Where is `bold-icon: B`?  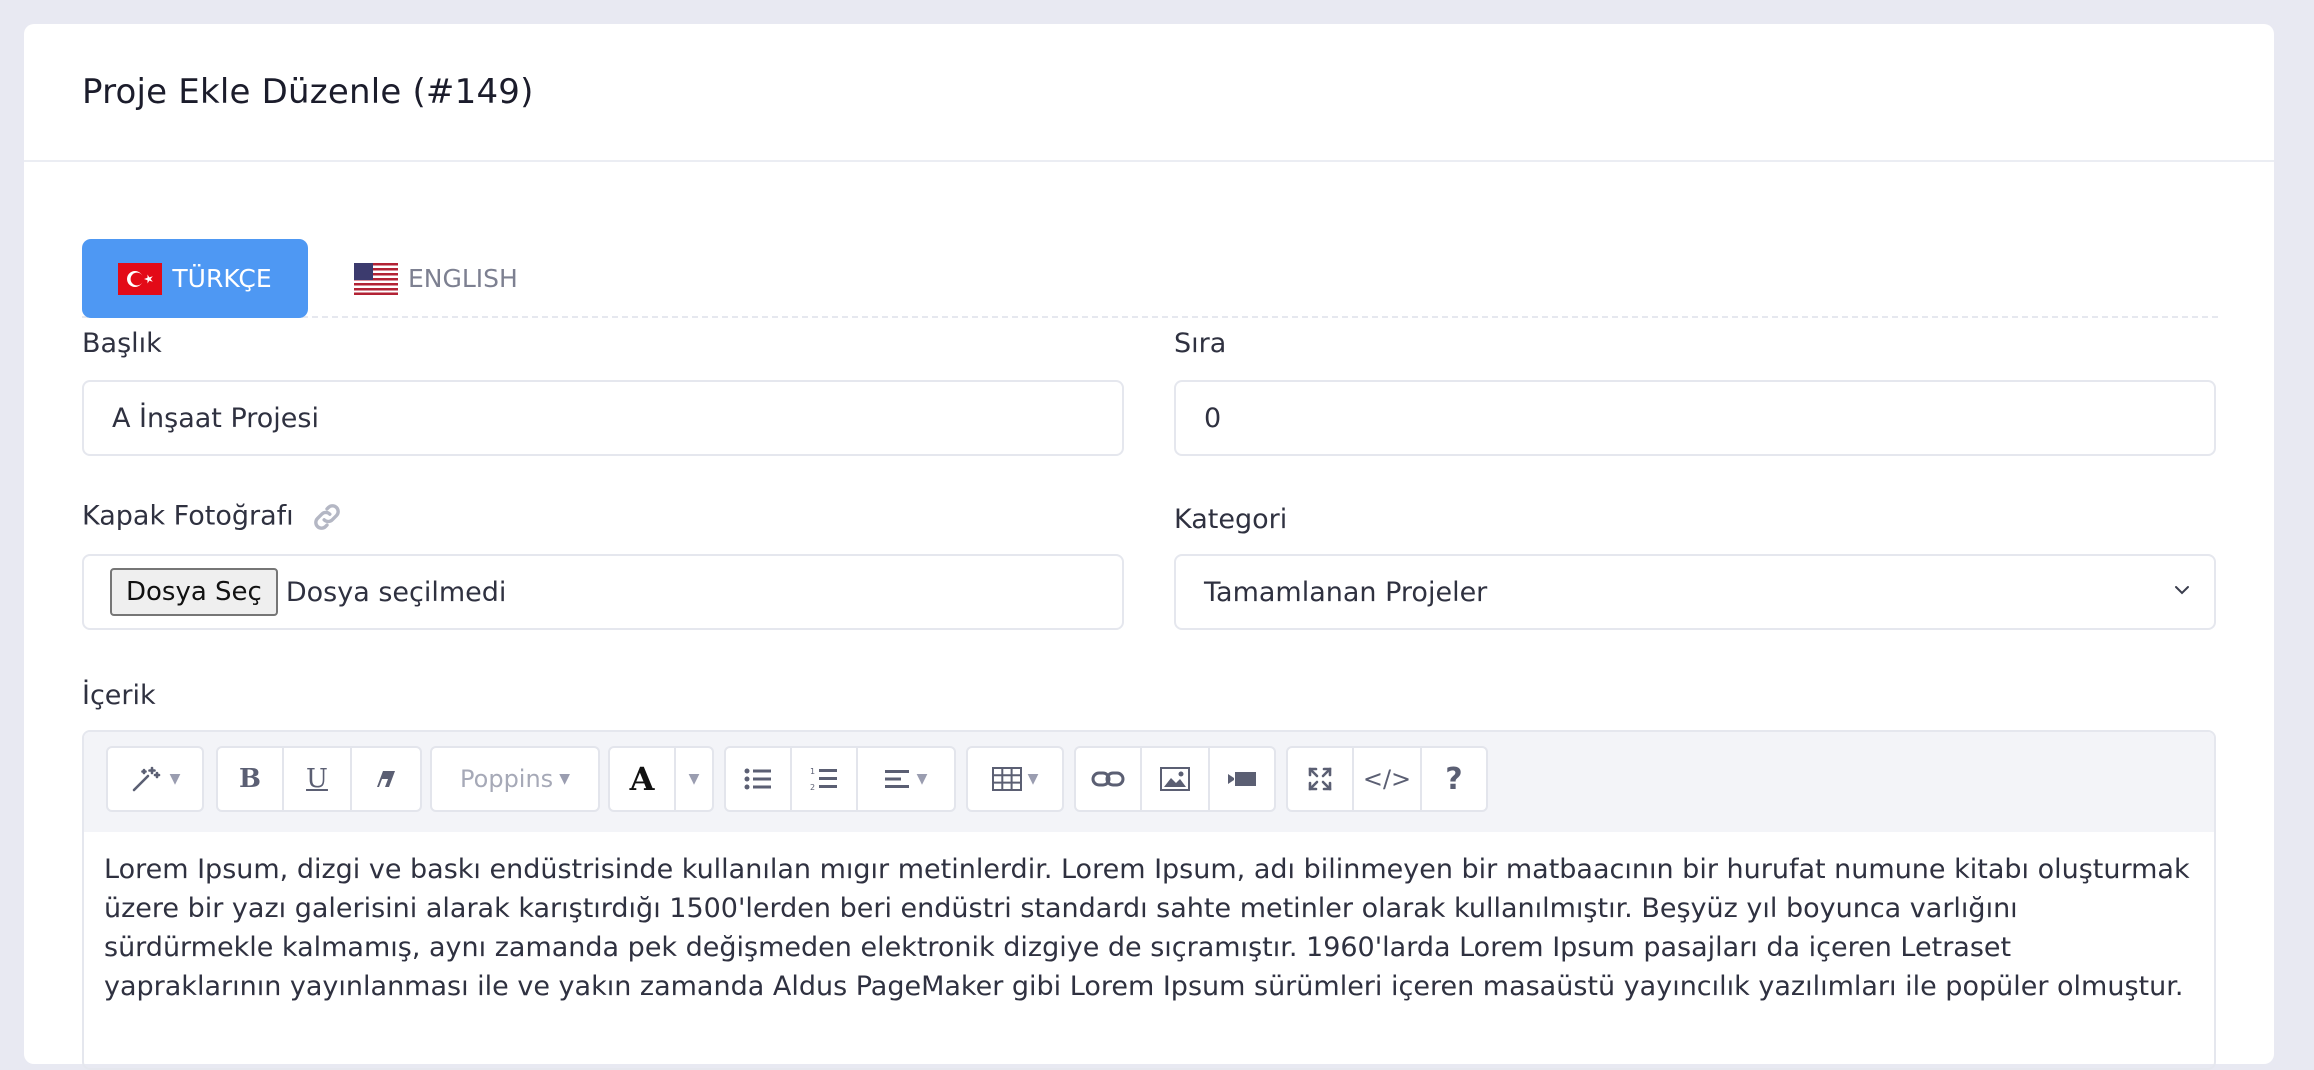
bold-icon: B is located at coordinates (250, 779).